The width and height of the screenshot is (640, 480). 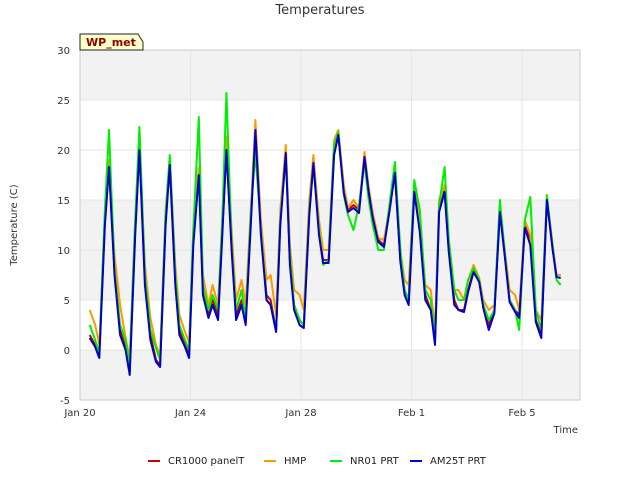 I want to click on y-tick-label: 20, so click(x=63, y=151).